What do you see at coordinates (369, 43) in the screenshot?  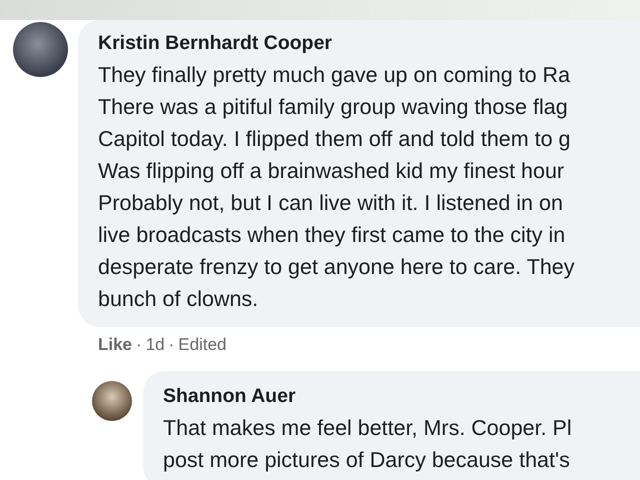 I see `author-name: Kristin Bernhardt Cooper` at bounding box center [369, 43].